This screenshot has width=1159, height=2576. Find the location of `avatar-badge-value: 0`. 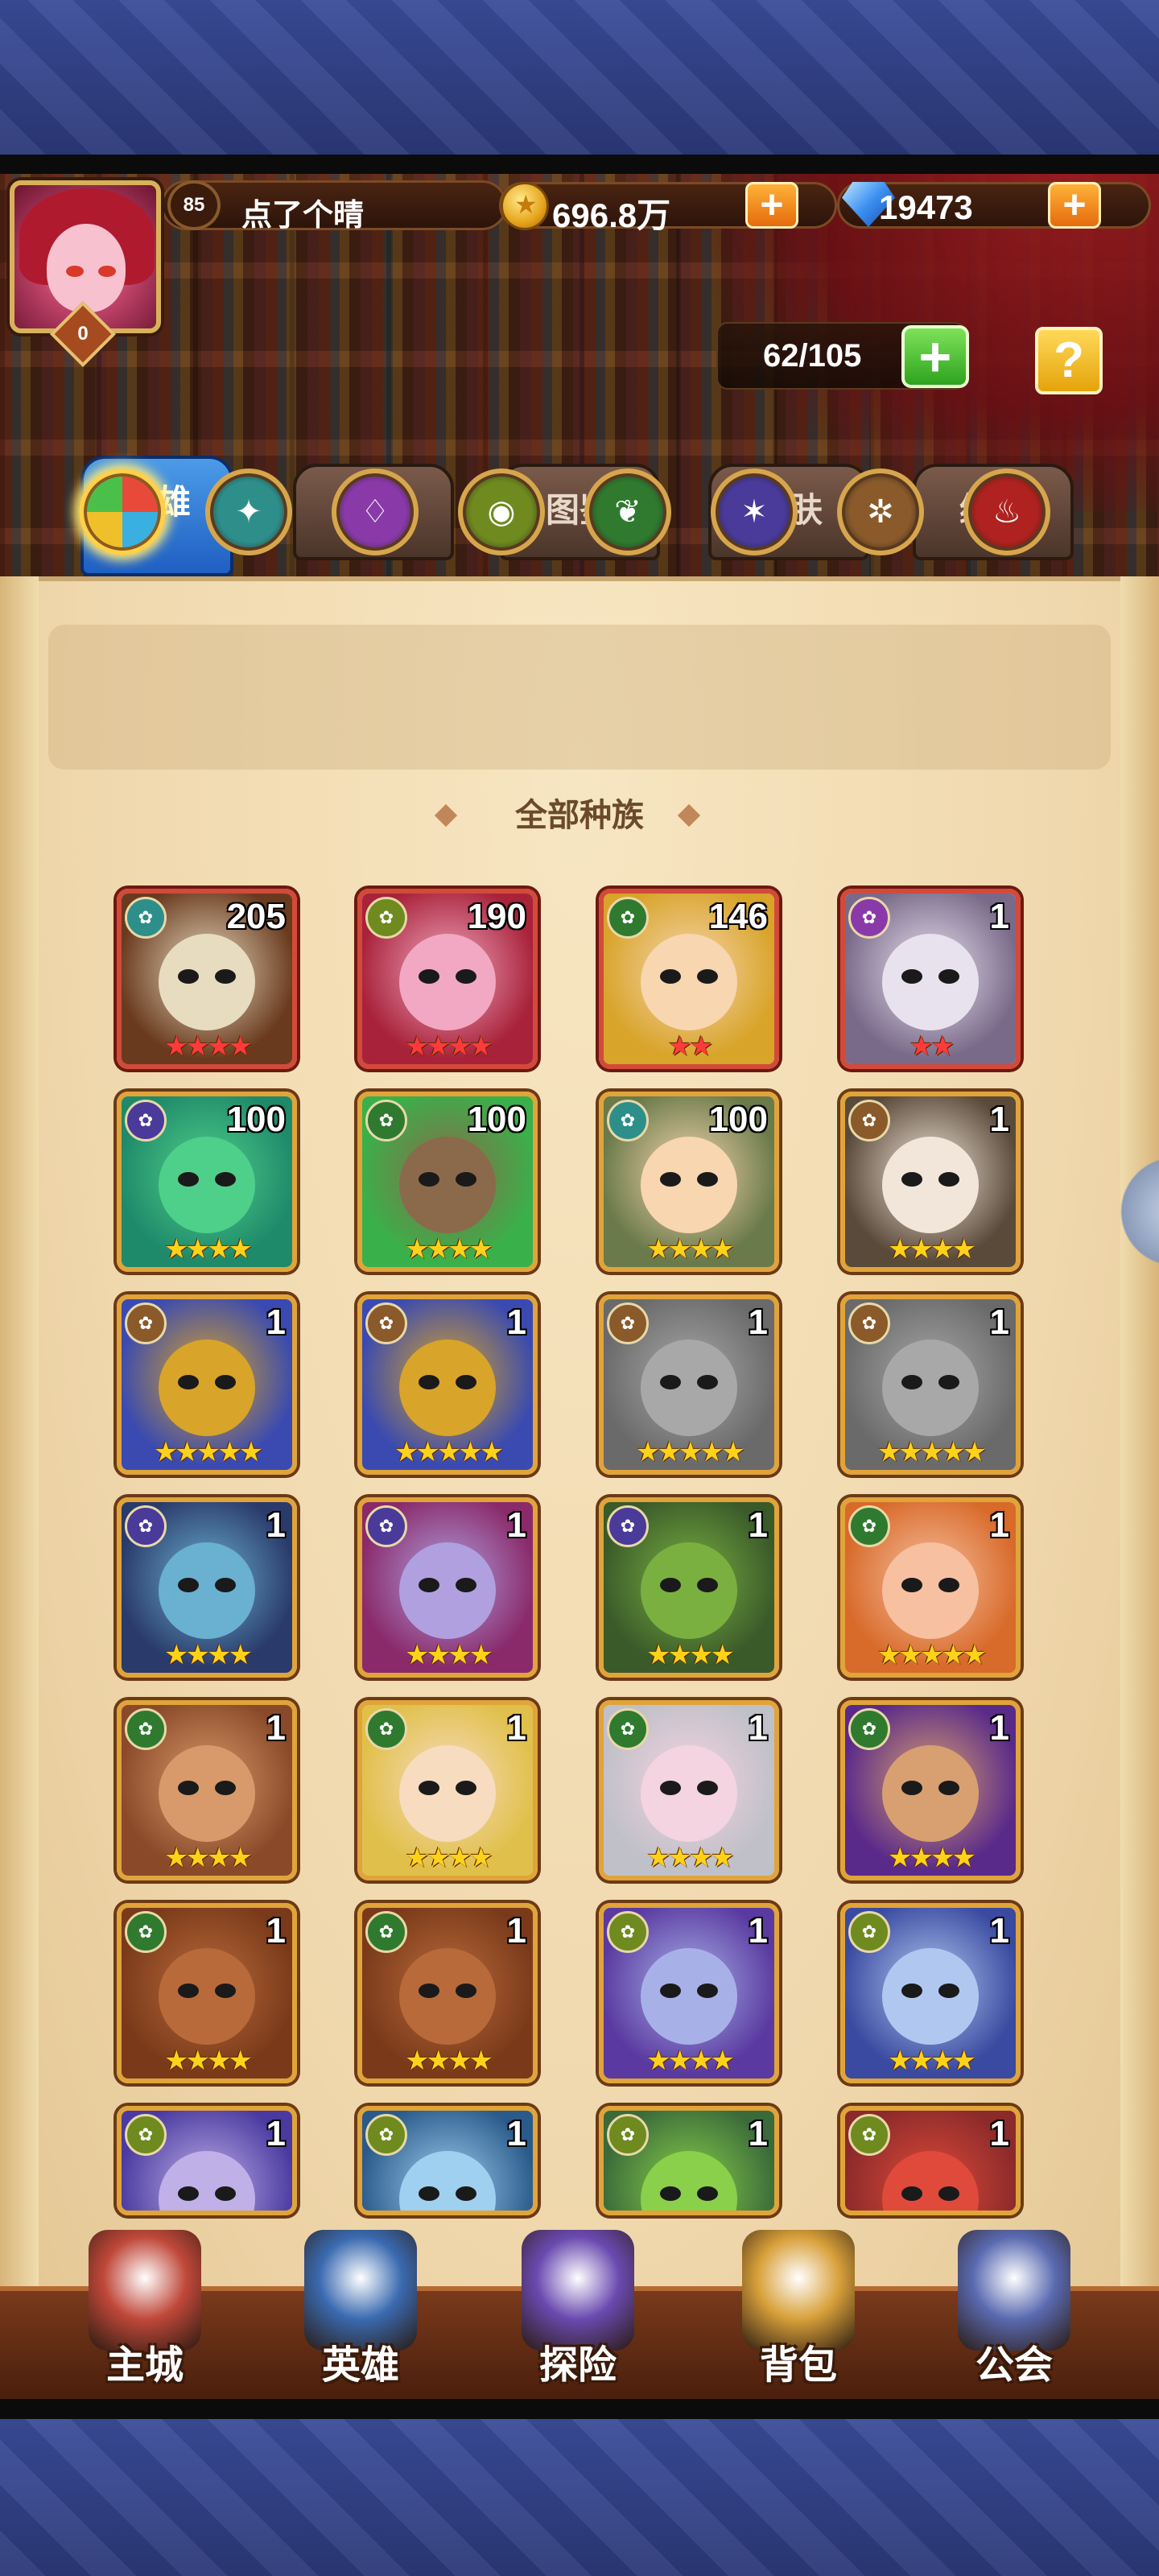

avatar-badge-value: 0 is located at coordinates (83, 334).